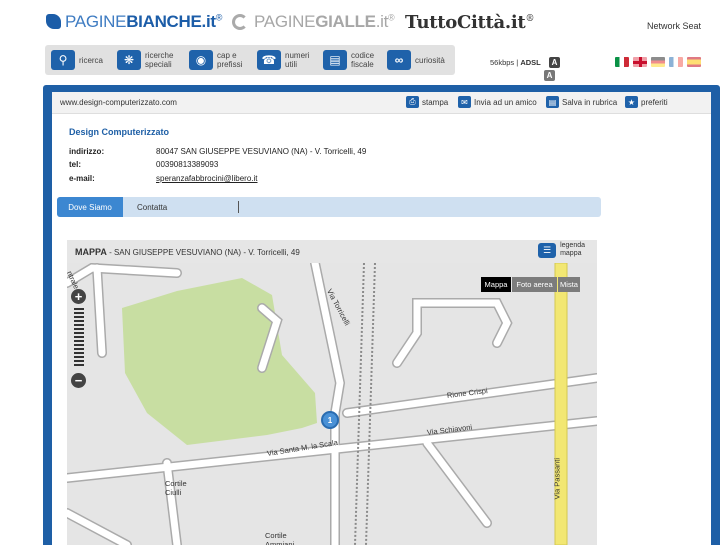  I want to click on park-area, so click(219, 361).